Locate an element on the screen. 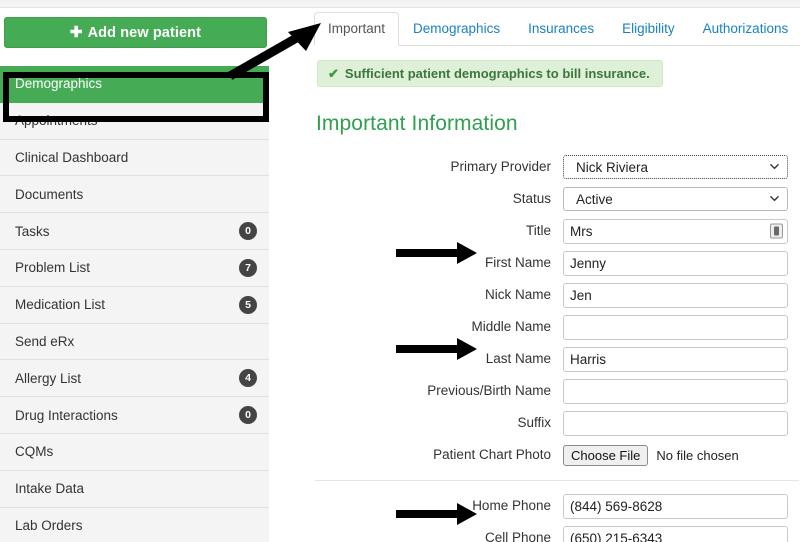  status-select: Active is located at coordinates (675, 199).